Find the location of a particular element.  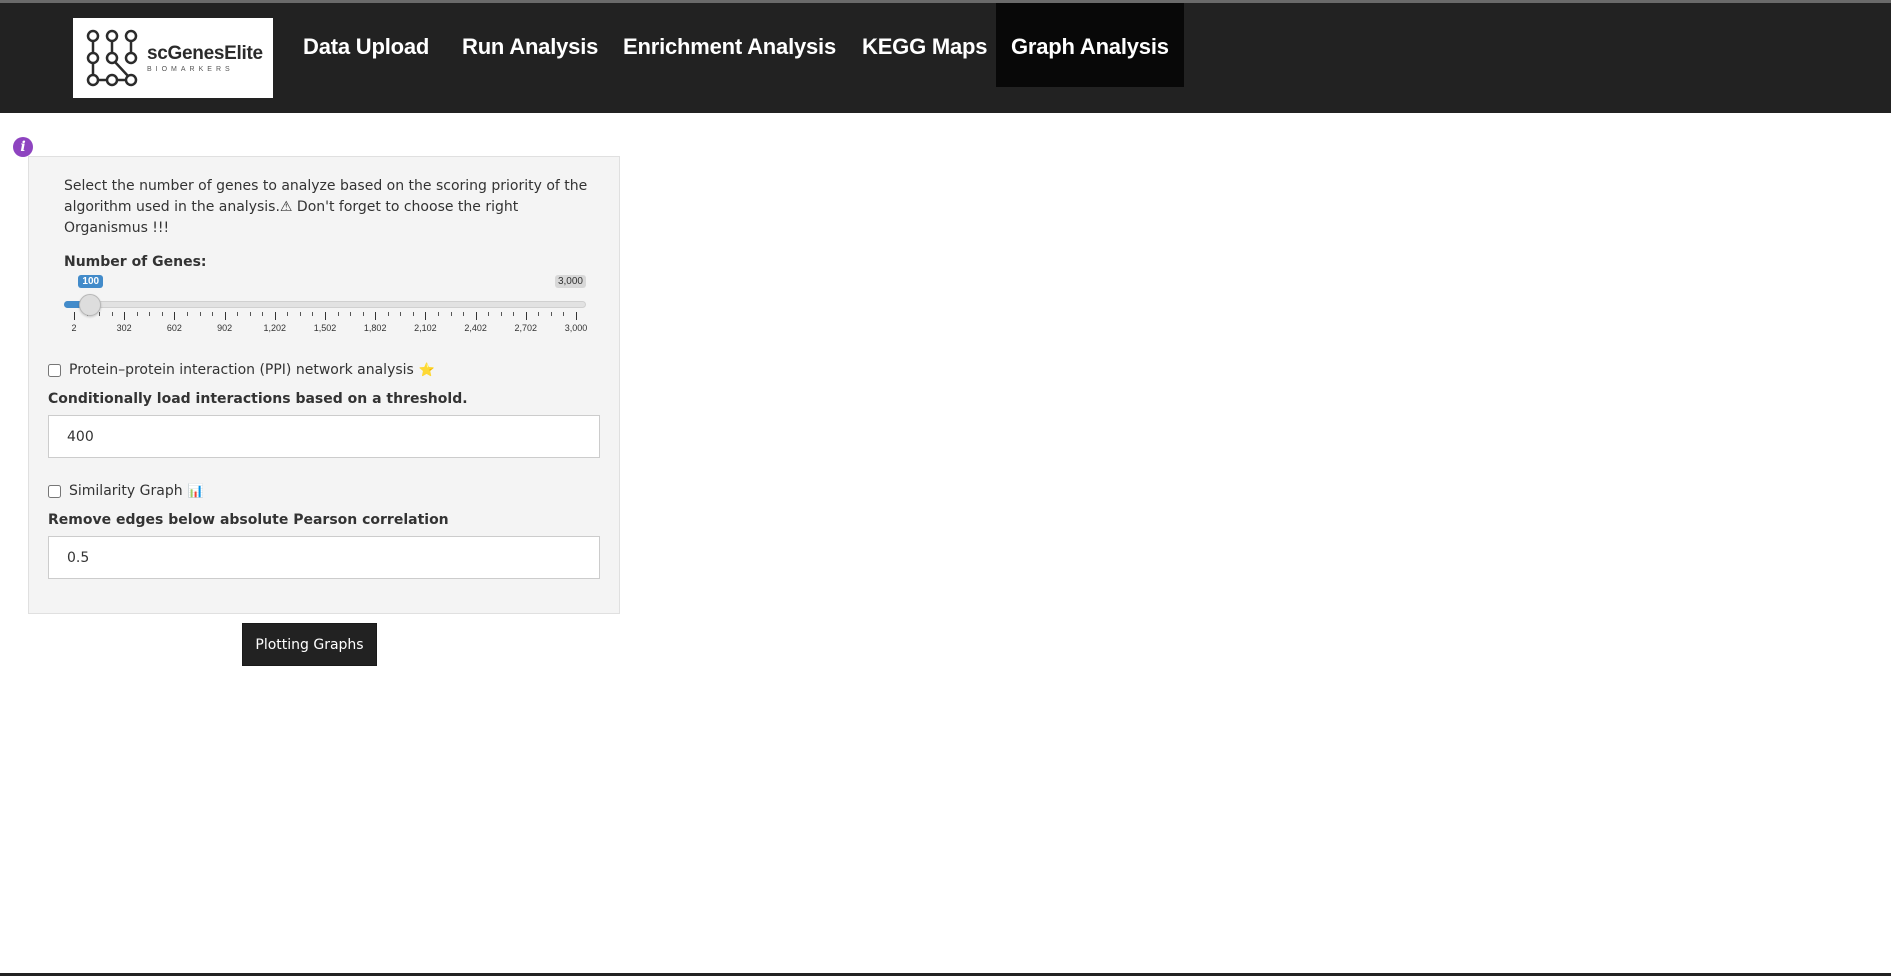

nav-graph-analysis: Graph Analysis is located at coordinates (1090, 45).